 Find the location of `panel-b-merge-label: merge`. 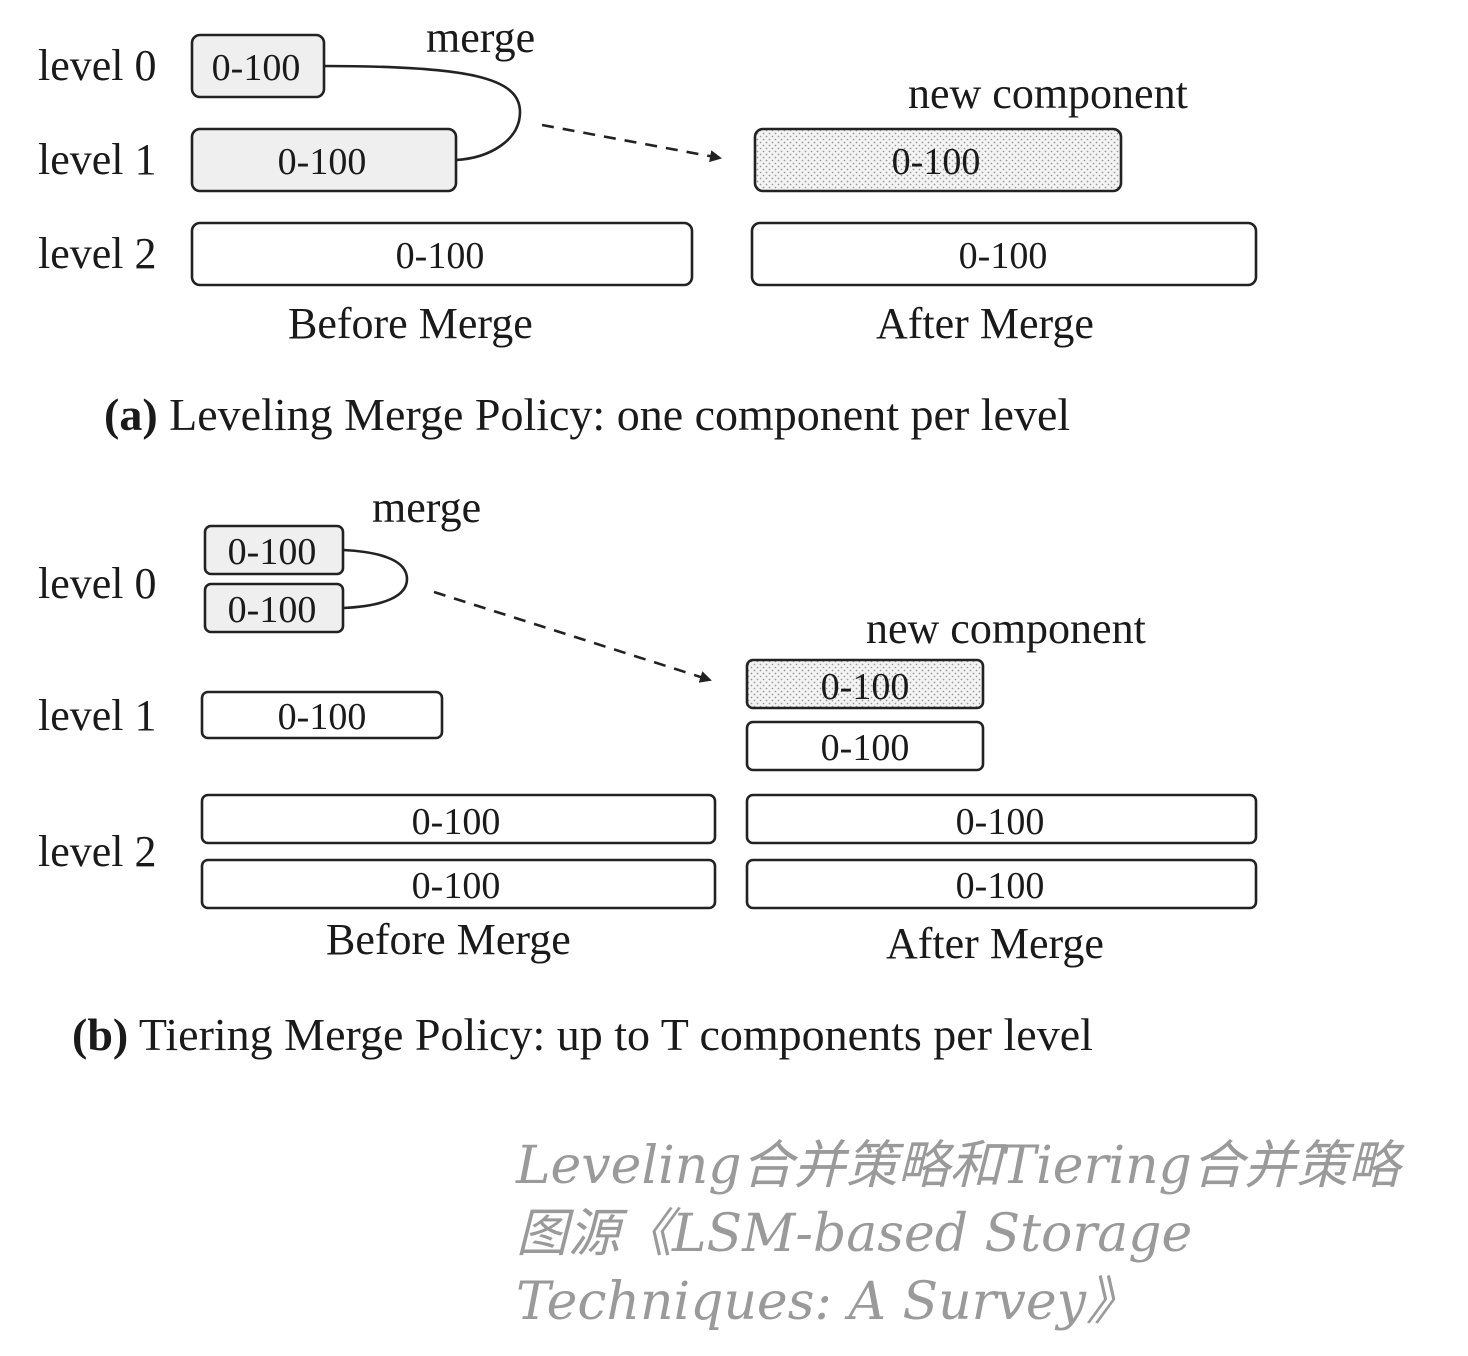

panel-b-merge-label: merge is located at coordinates (426, 507).